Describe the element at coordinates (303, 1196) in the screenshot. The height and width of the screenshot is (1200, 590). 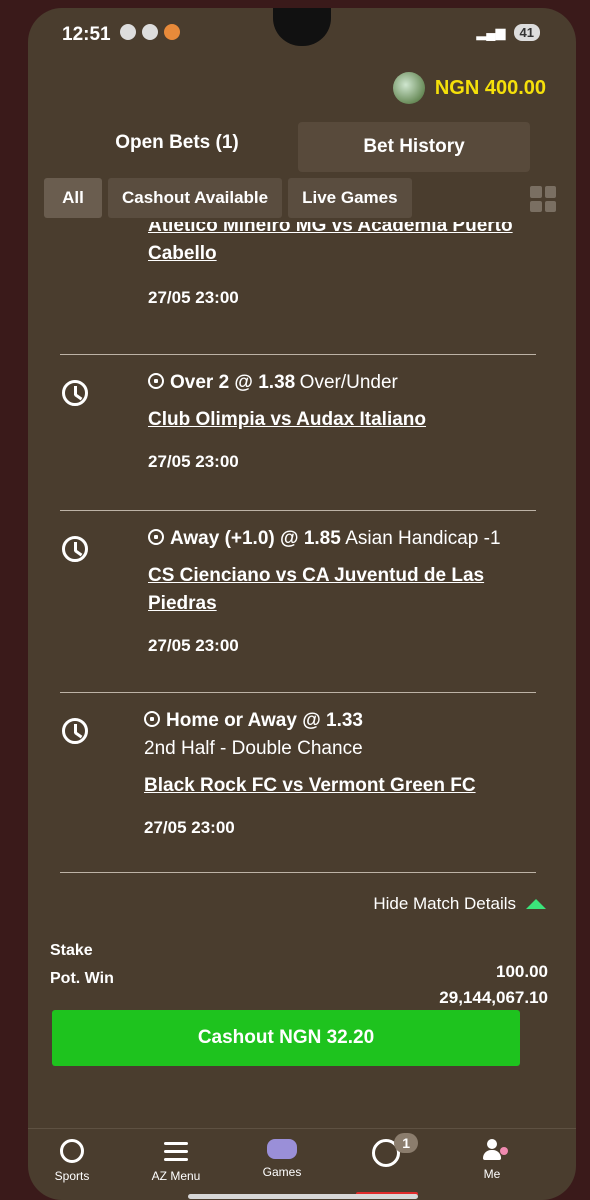
I see `home-indicator` at that location.